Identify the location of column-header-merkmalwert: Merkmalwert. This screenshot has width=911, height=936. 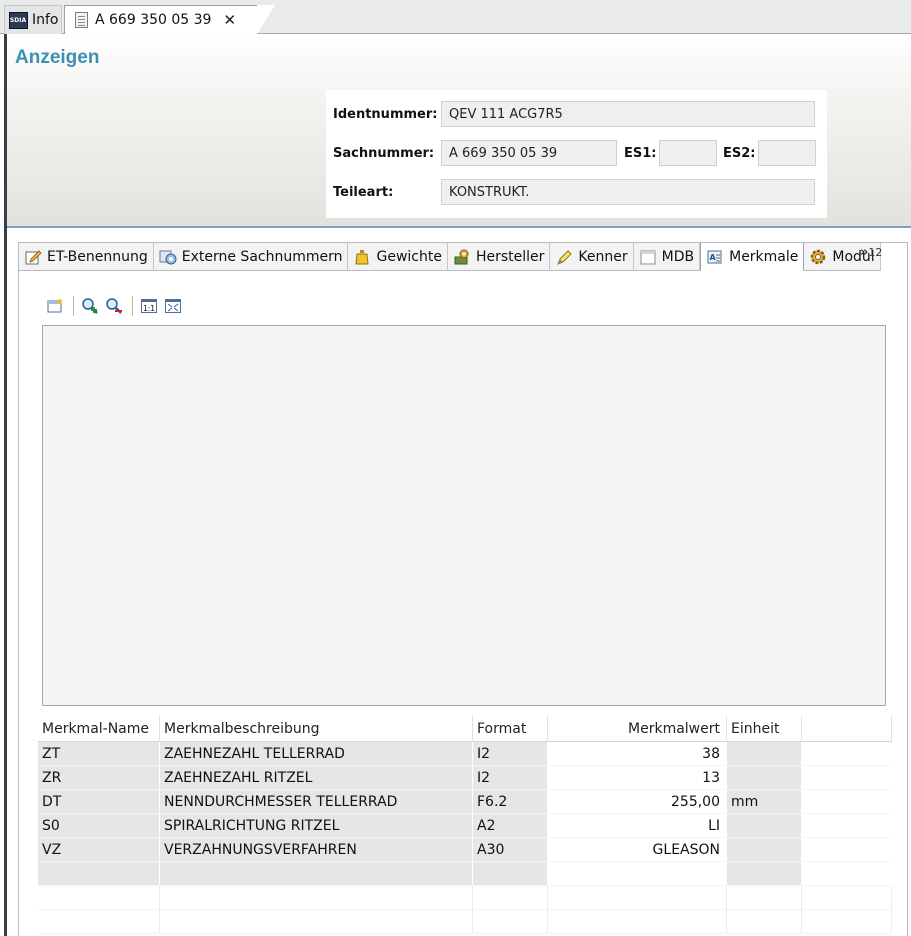
(637, 728).